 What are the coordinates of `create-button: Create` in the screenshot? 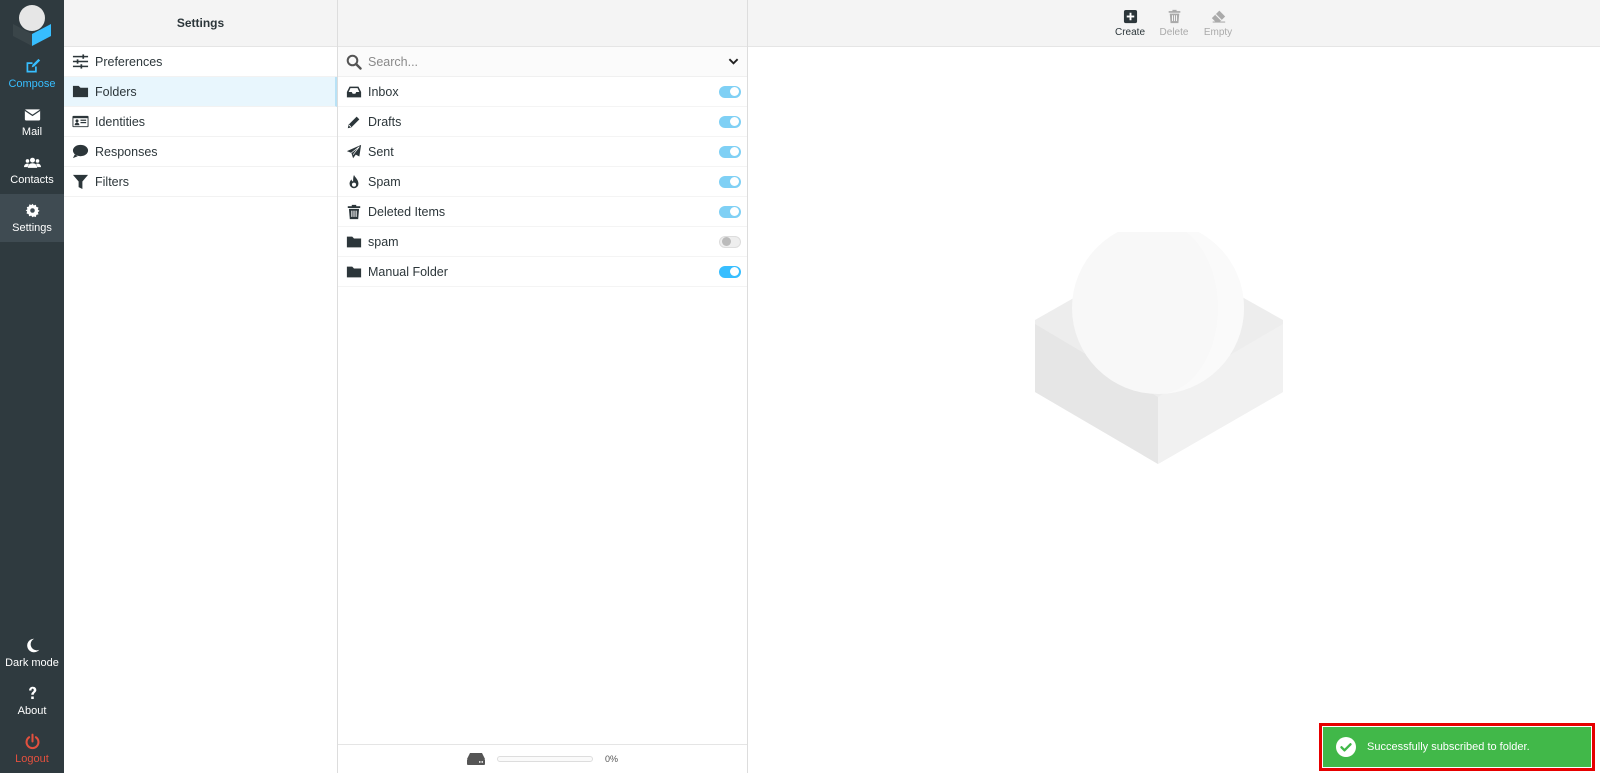 It's located at (1130, 23).